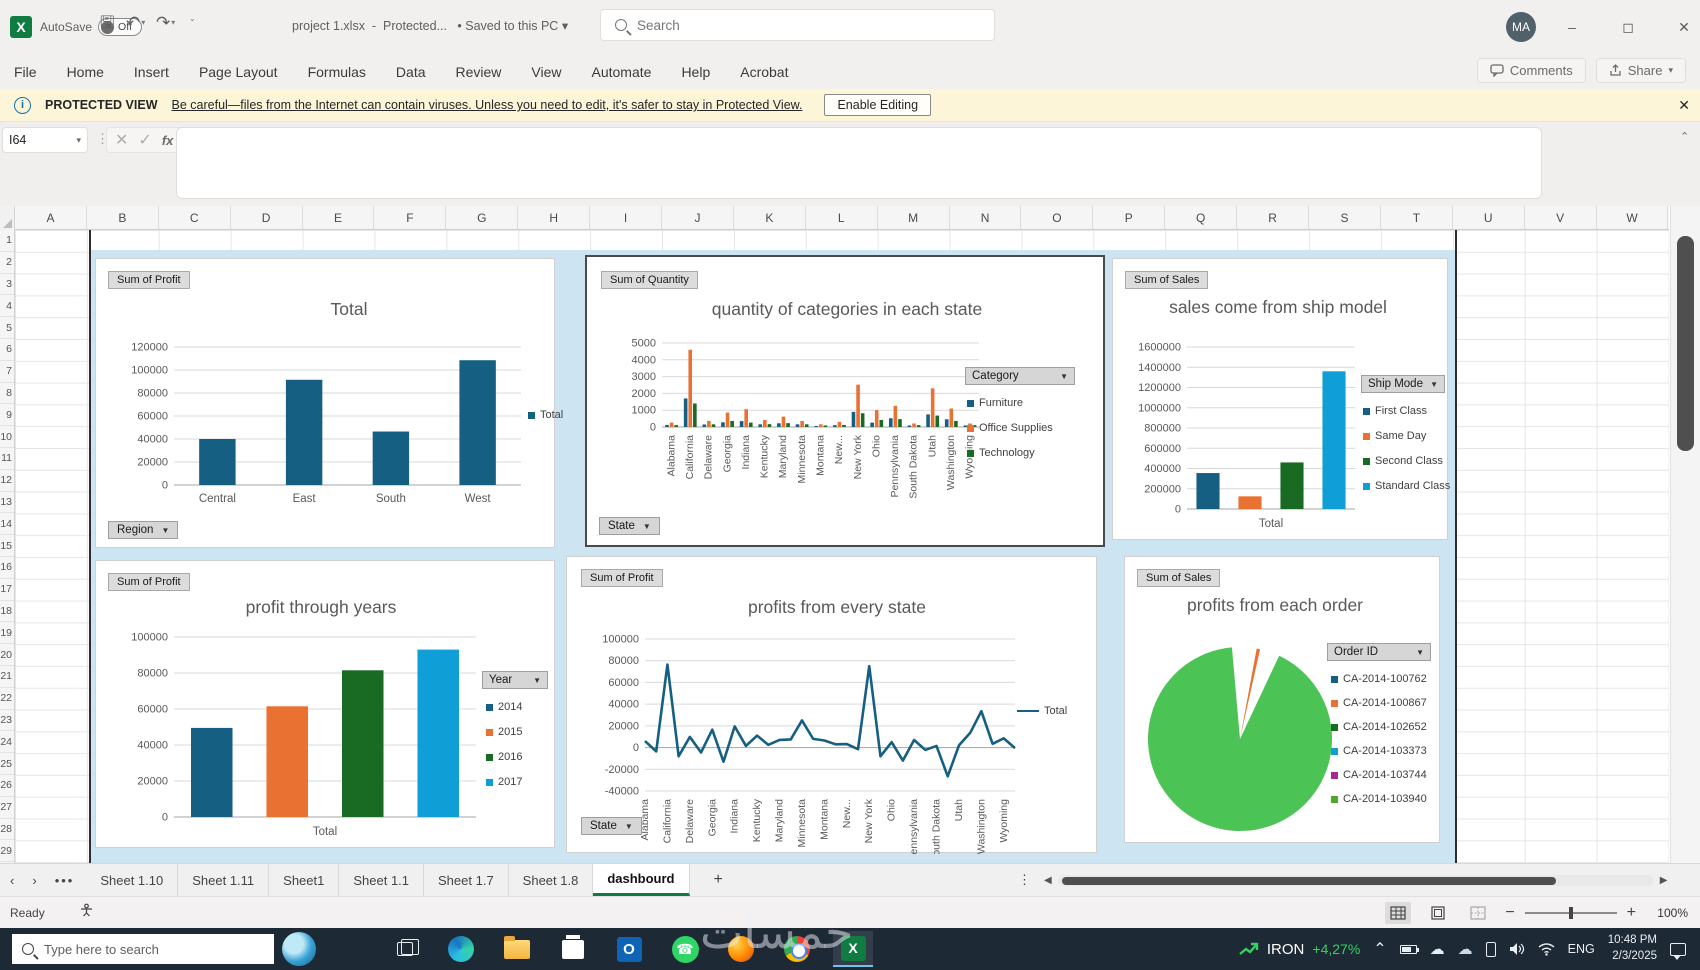  Describe the element at coordinates (7, 481) in the screenshot. I see `row-header-12: 12` at that location.